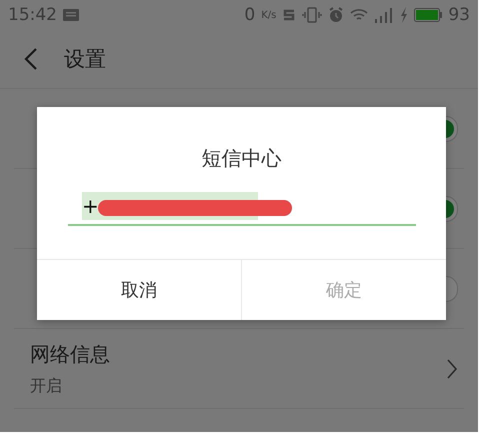 The height and width of the screenshot is (437, 488). I want to click on battery-percent: 93, so click(459, 15).